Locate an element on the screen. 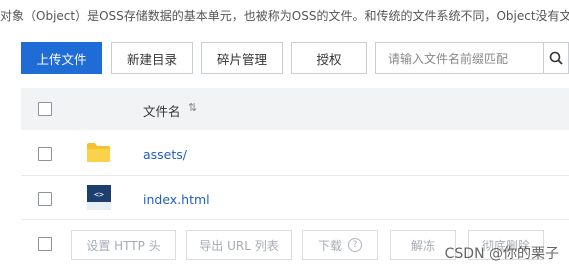 Image resolution: width=569 pixels, height=273 pixels. set-http-header-button: 设置 HTTP 头 is located at coordinates (123, 245).